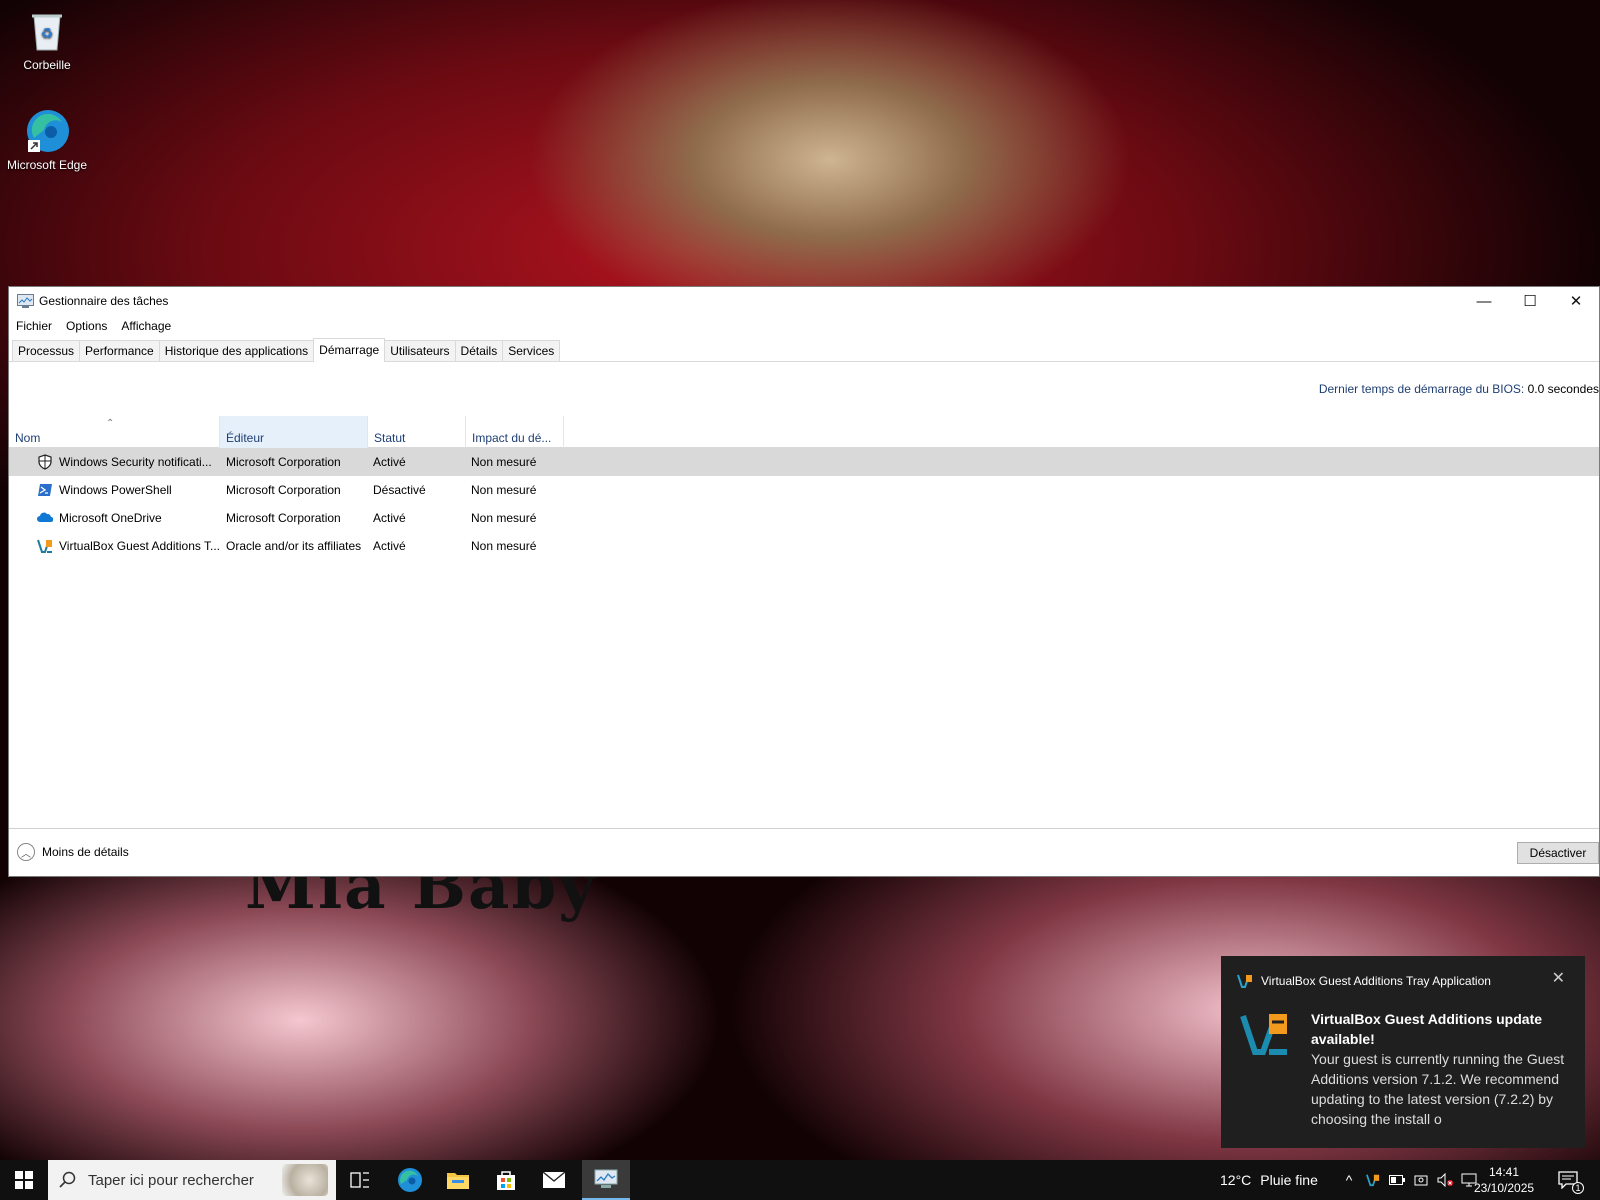  Describe the element at coordinates (1504, 1180) in the screenshot. I see `clock: 14:41 23/10/2025` at that location.